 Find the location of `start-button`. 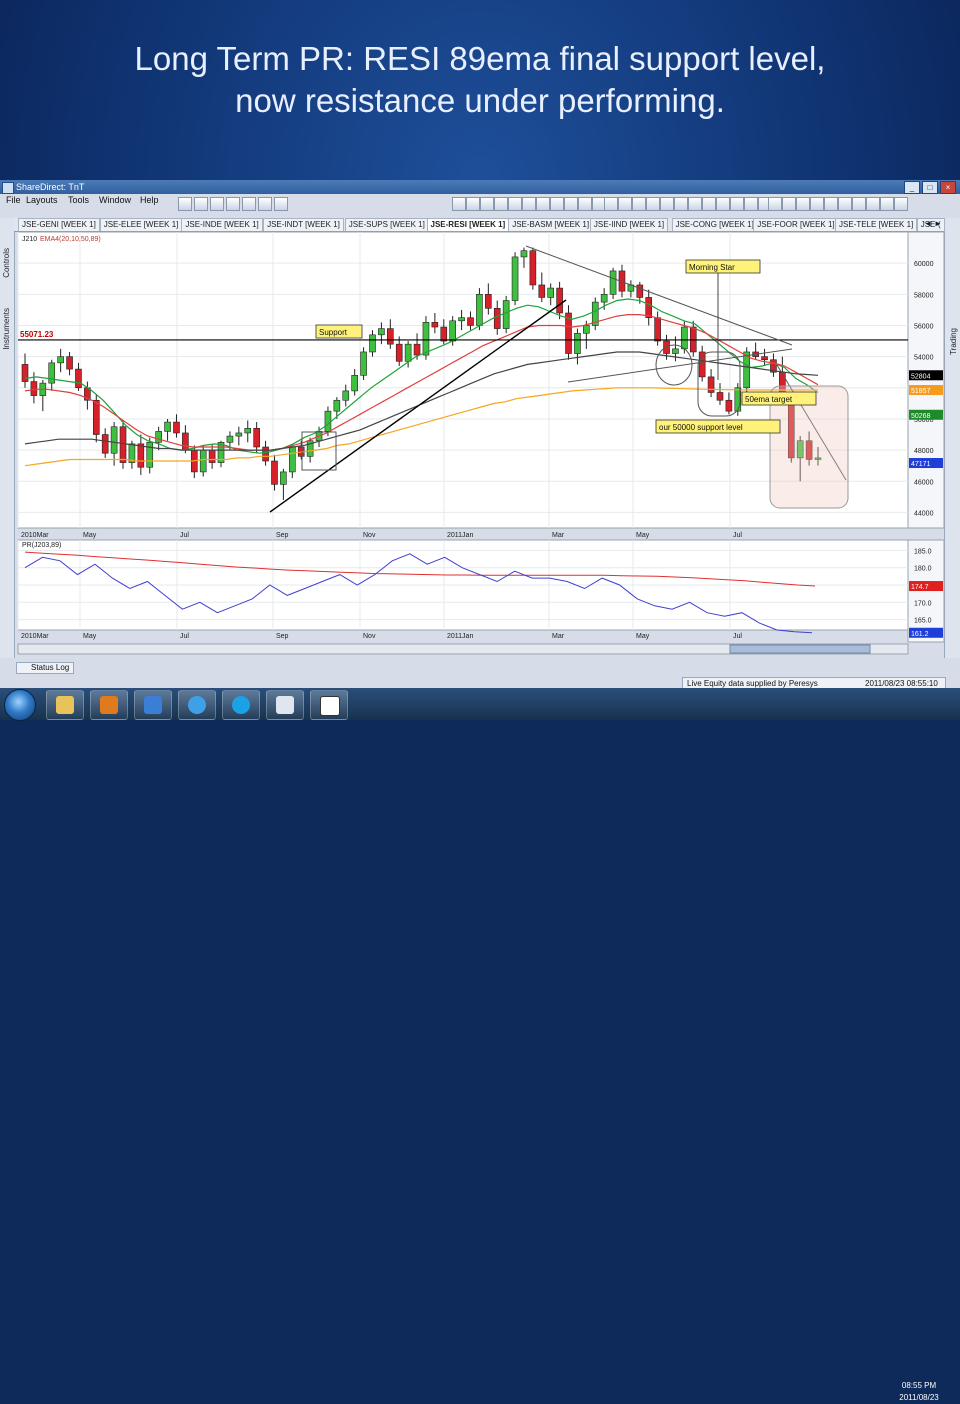

start-button is located at coordinates (20, 705).